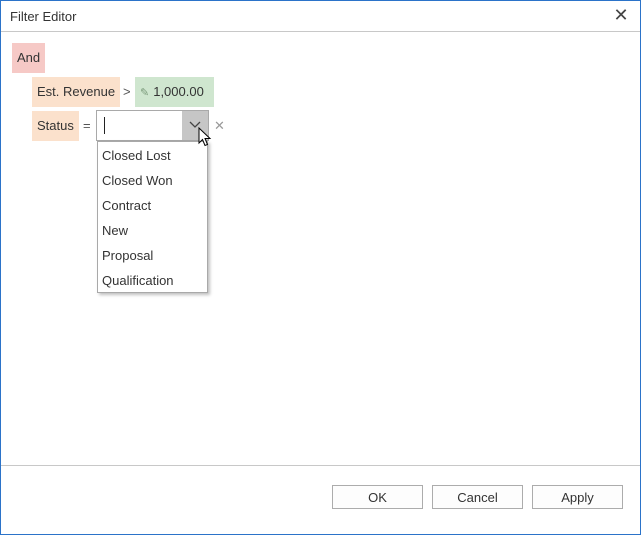  I want to click on chevron-down-icon, so click(195, 124).